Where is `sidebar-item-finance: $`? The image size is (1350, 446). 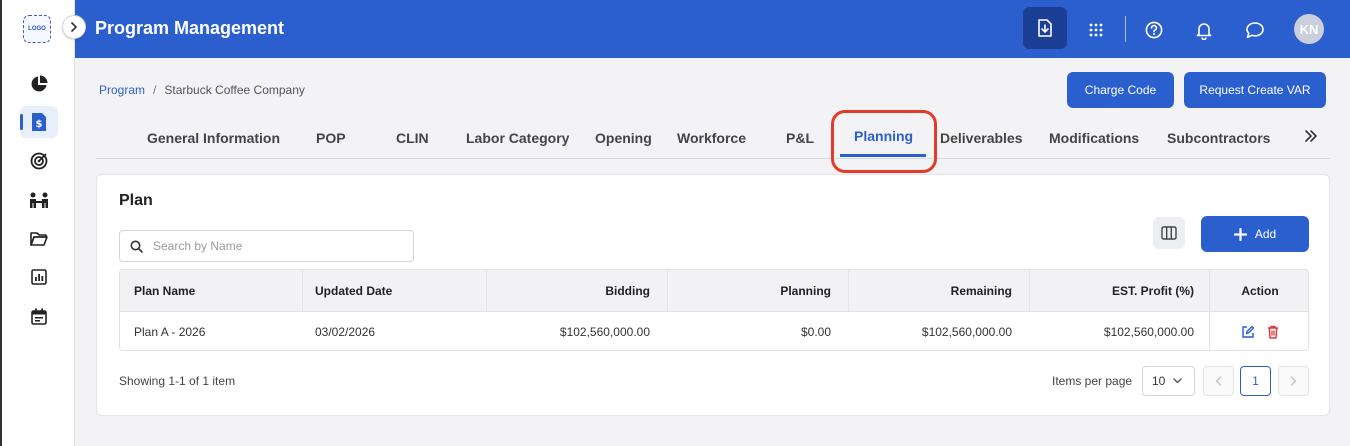 sidebar-item-finance: $ is located at coordinates (39, 122).